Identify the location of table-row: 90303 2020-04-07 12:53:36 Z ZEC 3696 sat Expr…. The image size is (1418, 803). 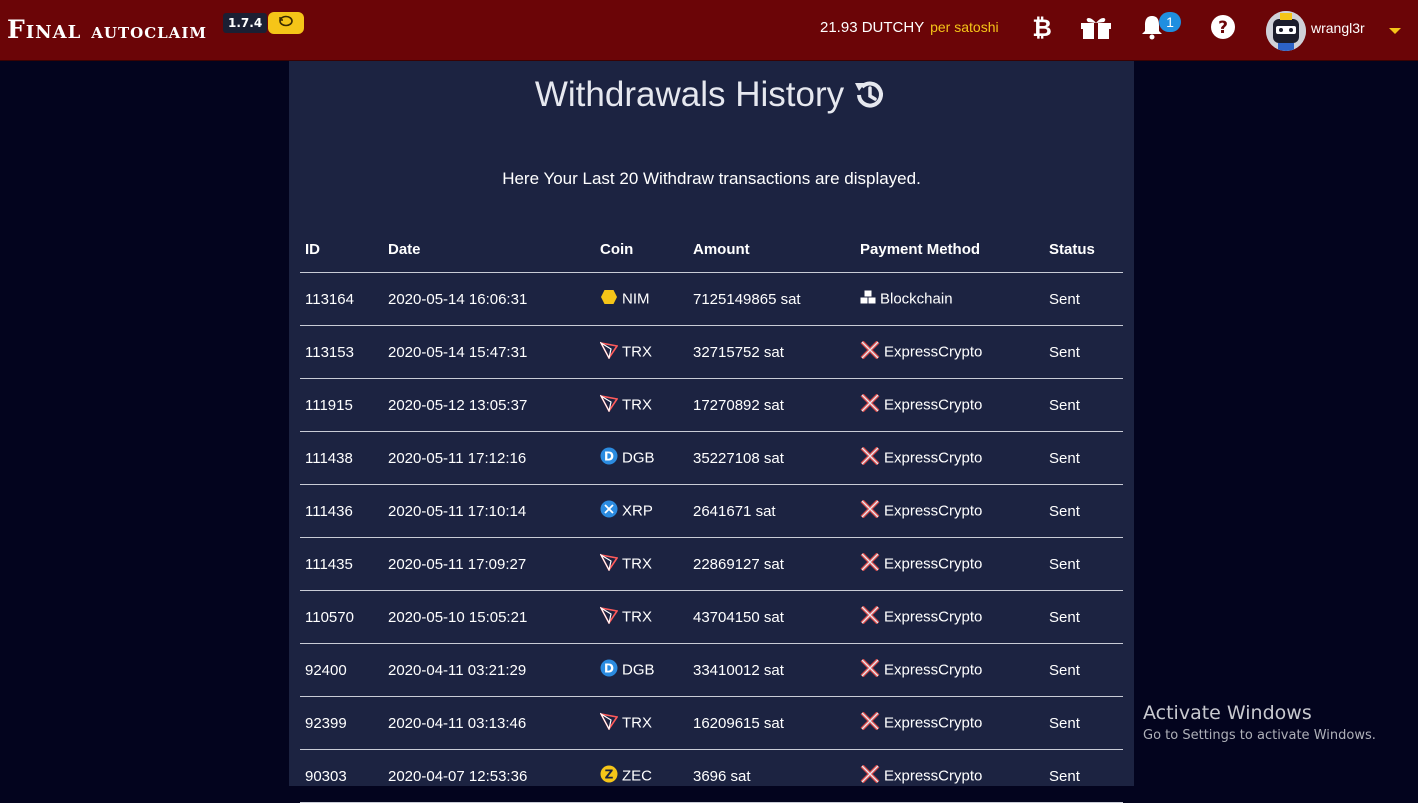
(711, 776).